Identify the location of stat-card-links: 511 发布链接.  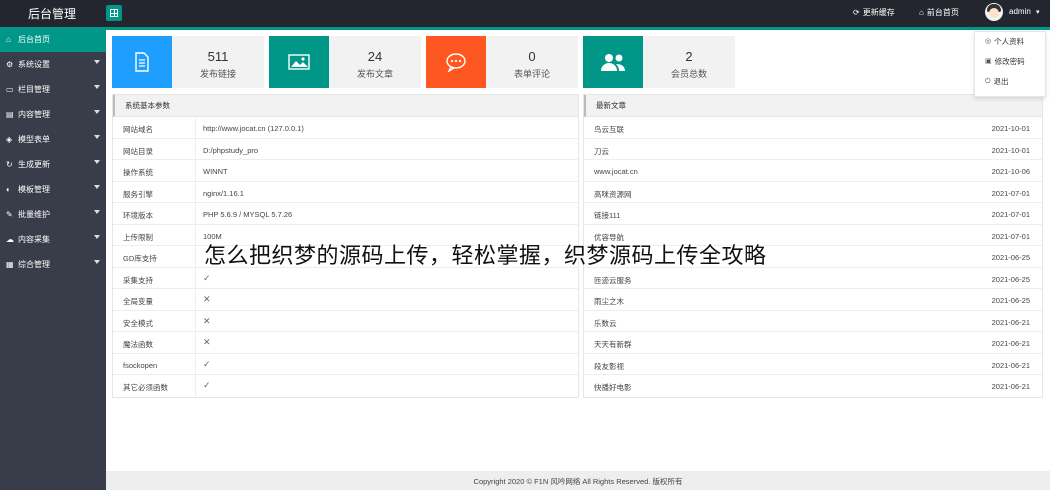
(188, 62).